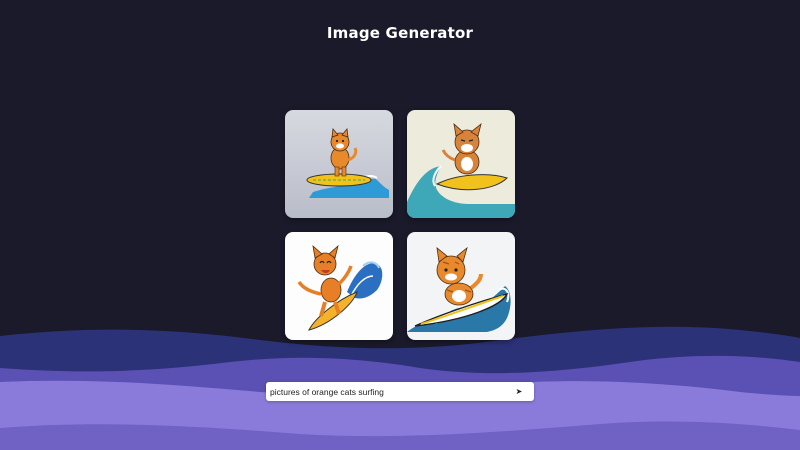 This screenshot has height=450, width=800. What do you see at coordinates (400, 33) in the screenshot?
I see `page-title: Image Generator` at bounding box center [400, 33].